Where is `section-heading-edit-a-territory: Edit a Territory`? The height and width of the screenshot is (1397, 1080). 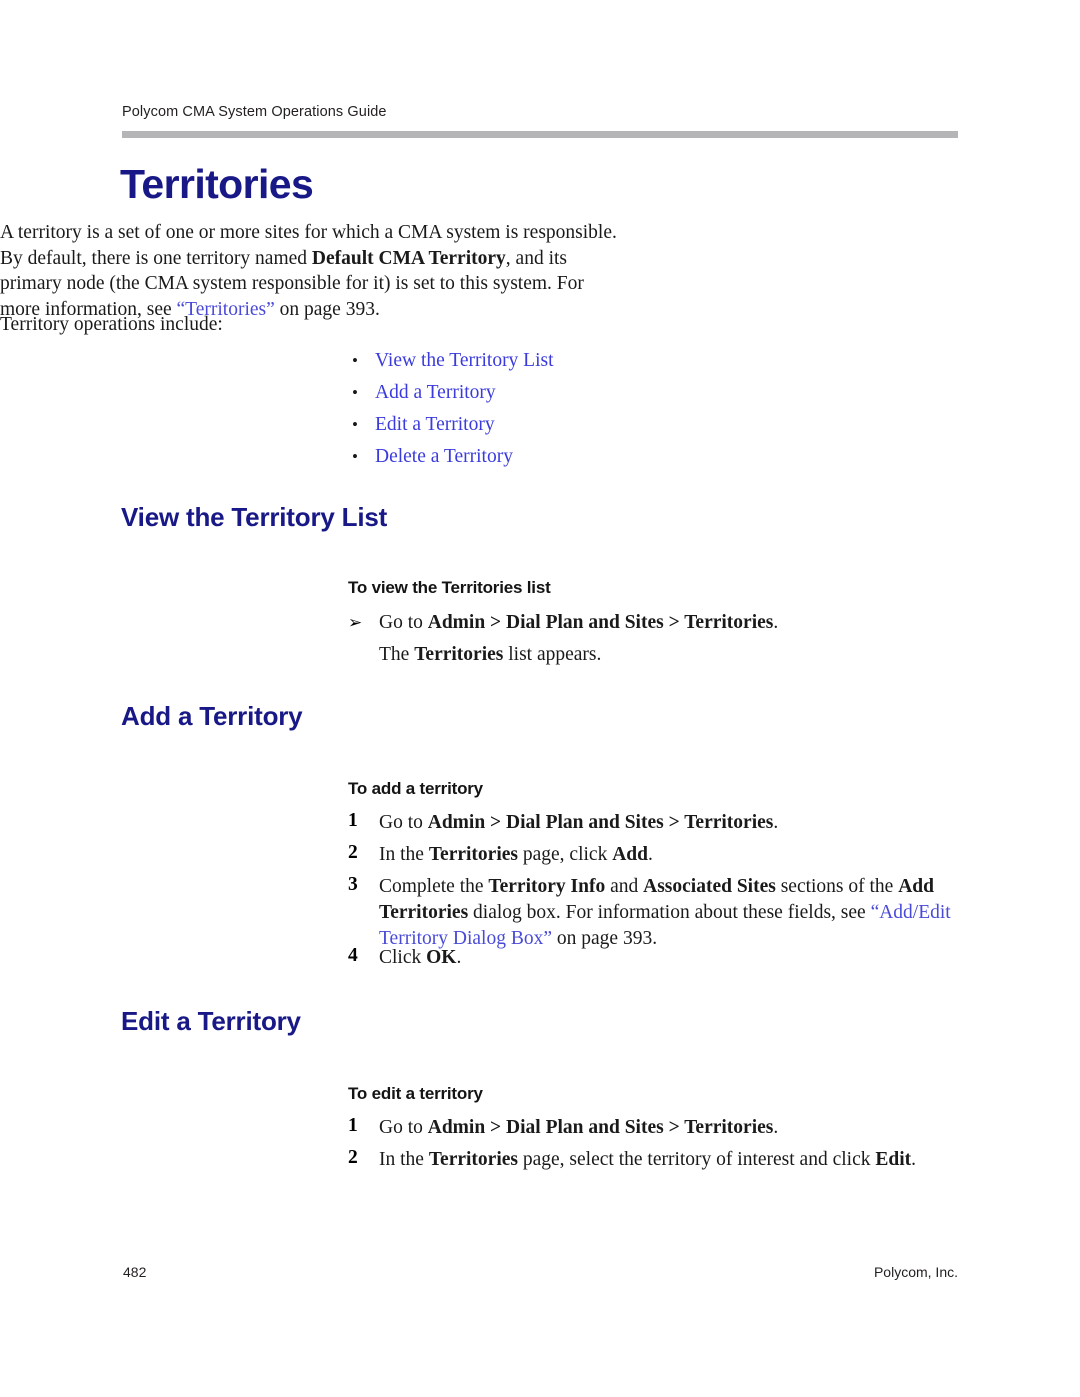 section-heading-edit-a-territory: Edit a Territory is located at coordinates (211, 1021).